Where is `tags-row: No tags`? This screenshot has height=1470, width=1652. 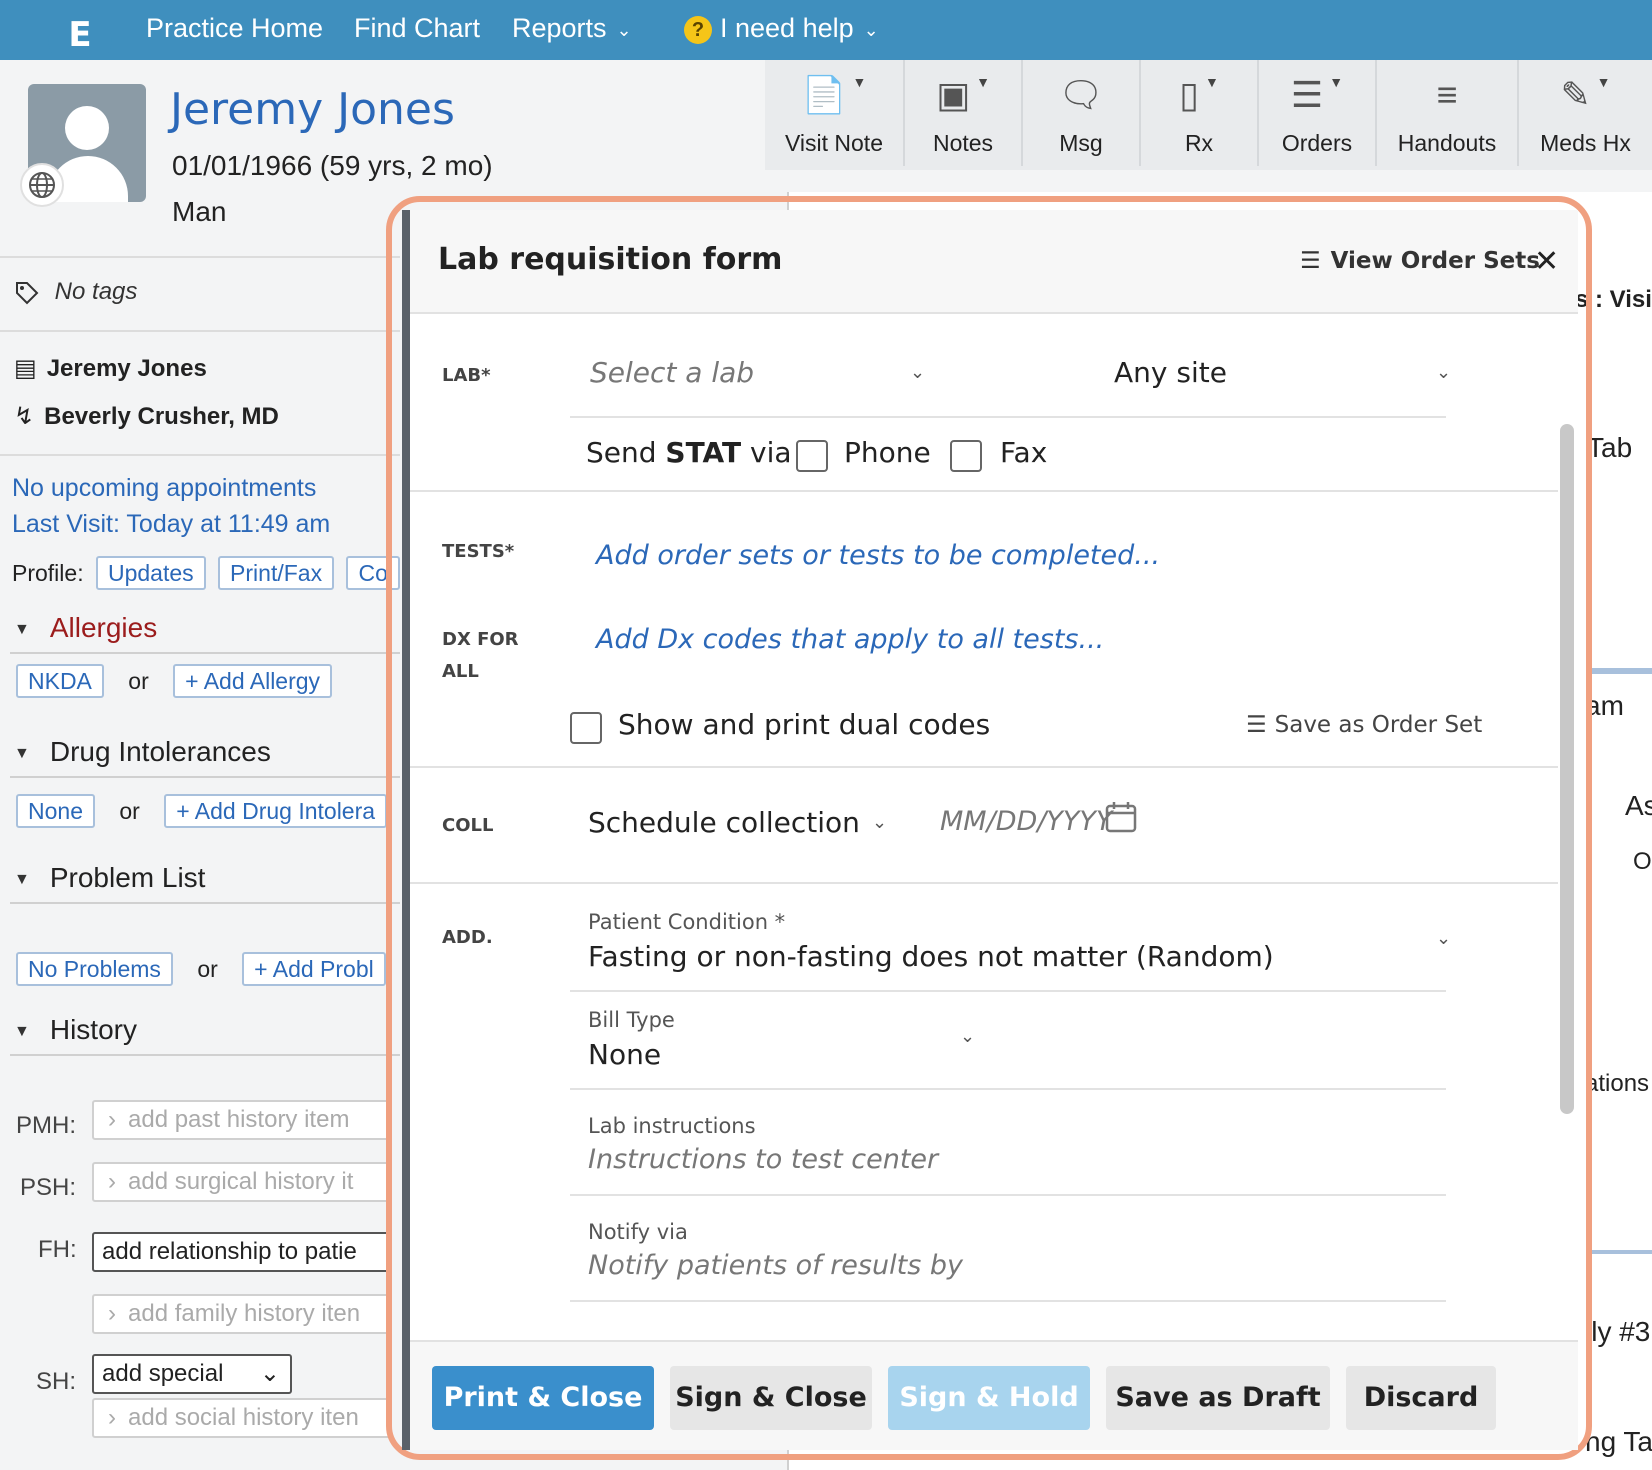
tags-row: No tags is located at coordinates (75, 292).